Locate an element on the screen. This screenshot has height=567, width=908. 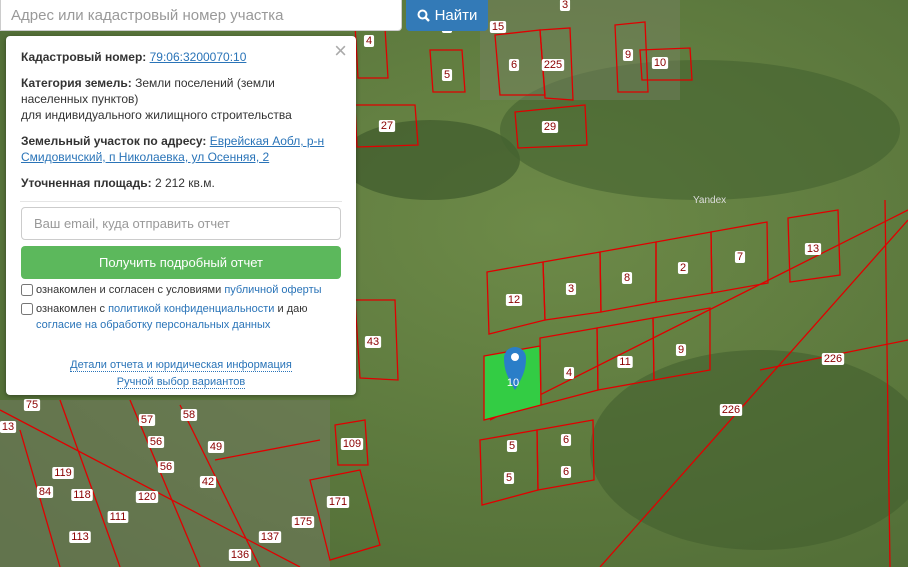
public-offer-link: публичной оферты is located at coordinates (272, 290).